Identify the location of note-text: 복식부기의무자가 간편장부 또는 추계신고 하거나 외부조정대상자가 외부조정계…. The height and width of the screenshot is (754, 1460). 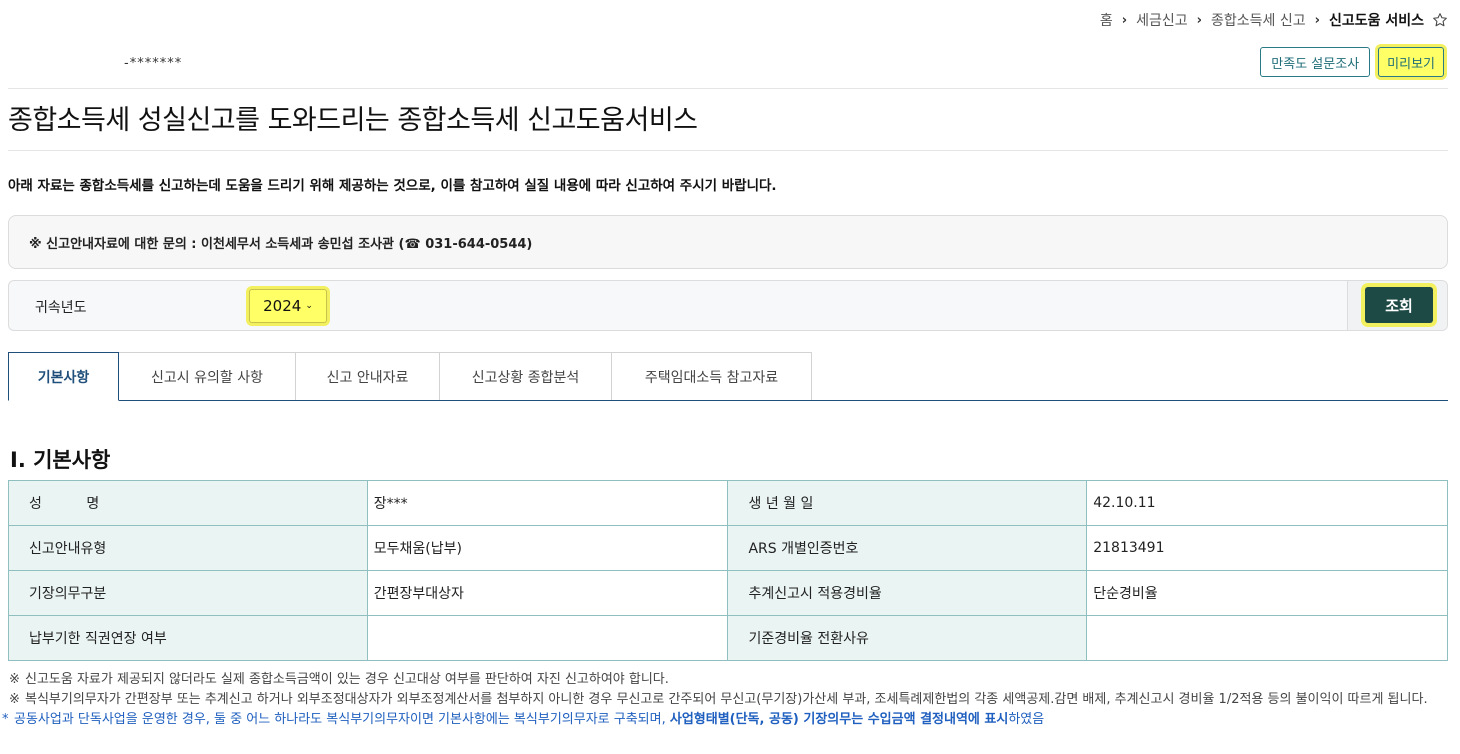
(726, 699).